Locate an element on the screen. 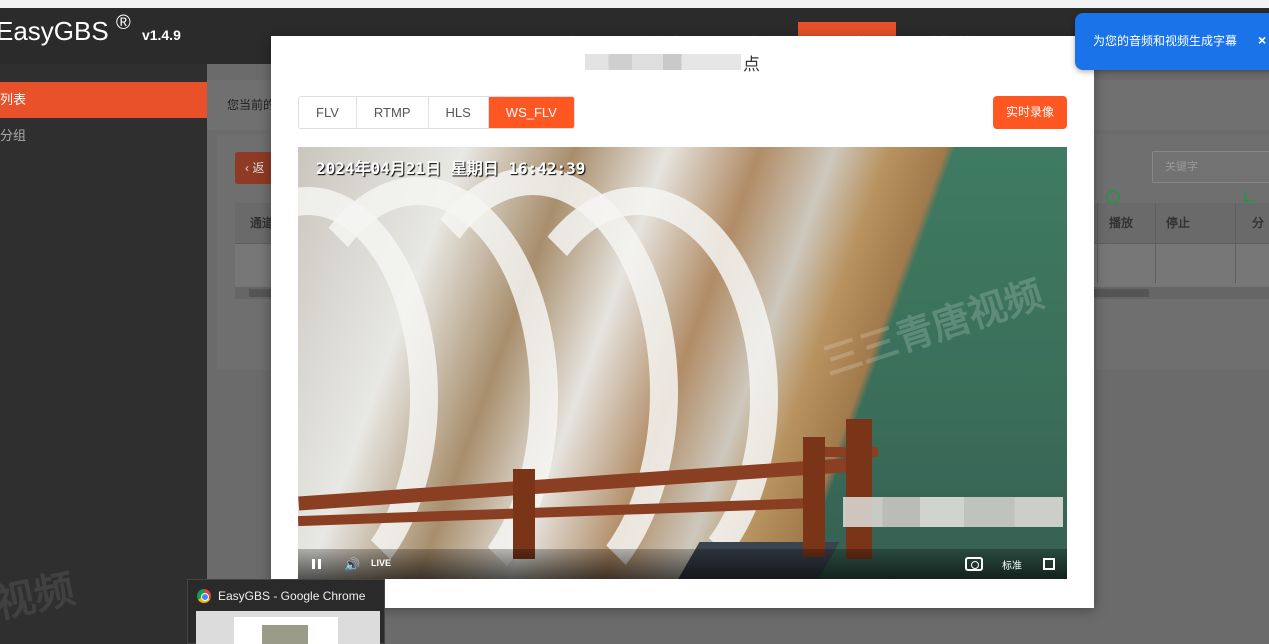 The image size is (1269, 644). dialog-title: 点 is located at coordinates (751, 64).